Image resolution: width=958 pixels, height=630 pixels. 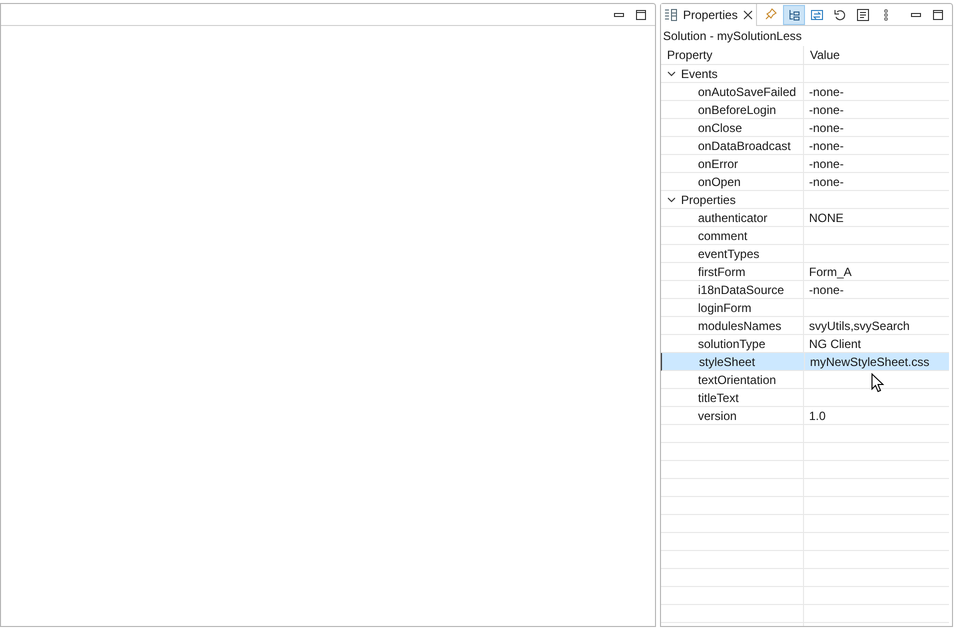 I want to click on property-name: textOrientation, so click(x=737, y=380).